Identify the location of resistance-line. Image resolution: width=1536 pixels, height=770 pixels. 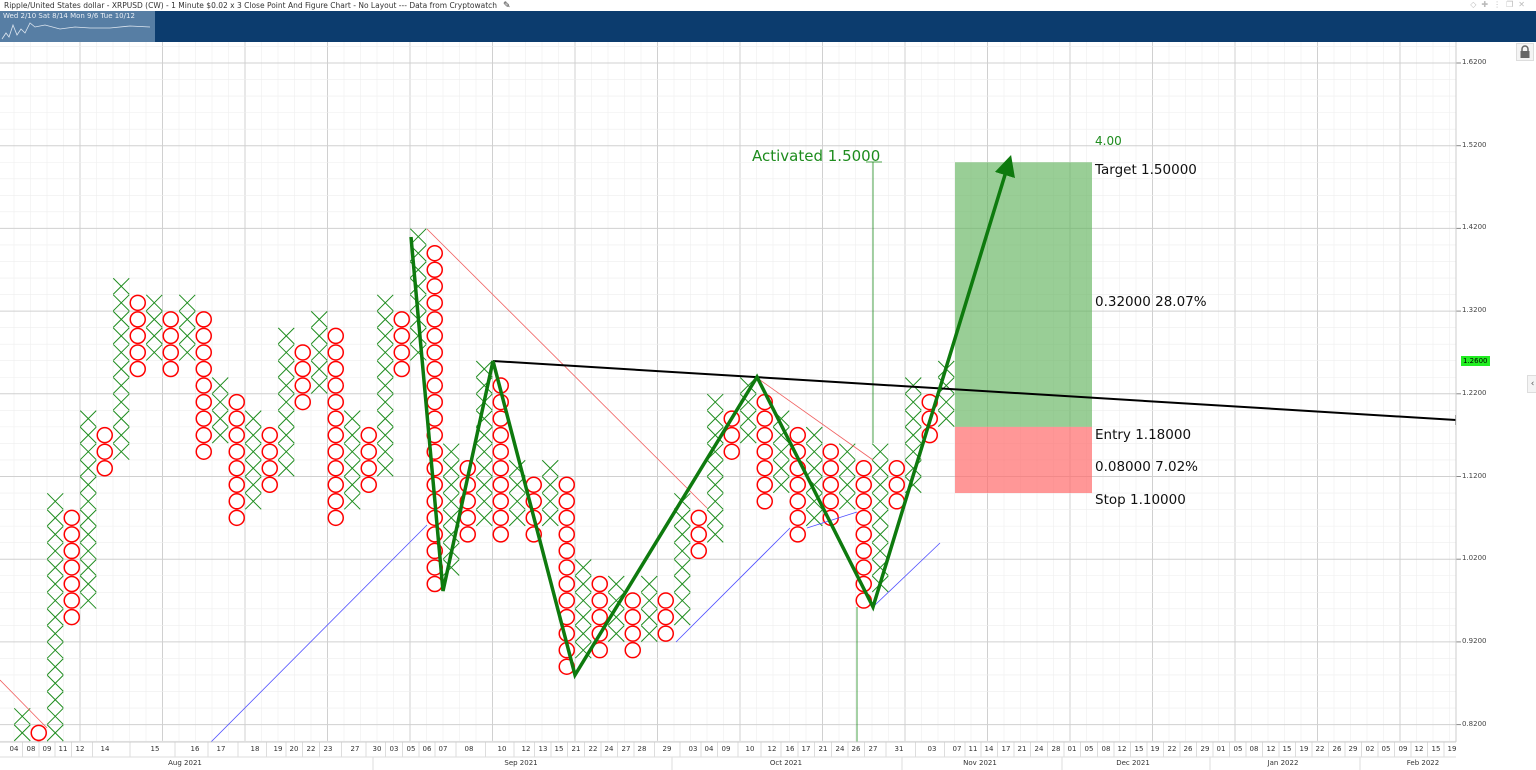
(24, 704).